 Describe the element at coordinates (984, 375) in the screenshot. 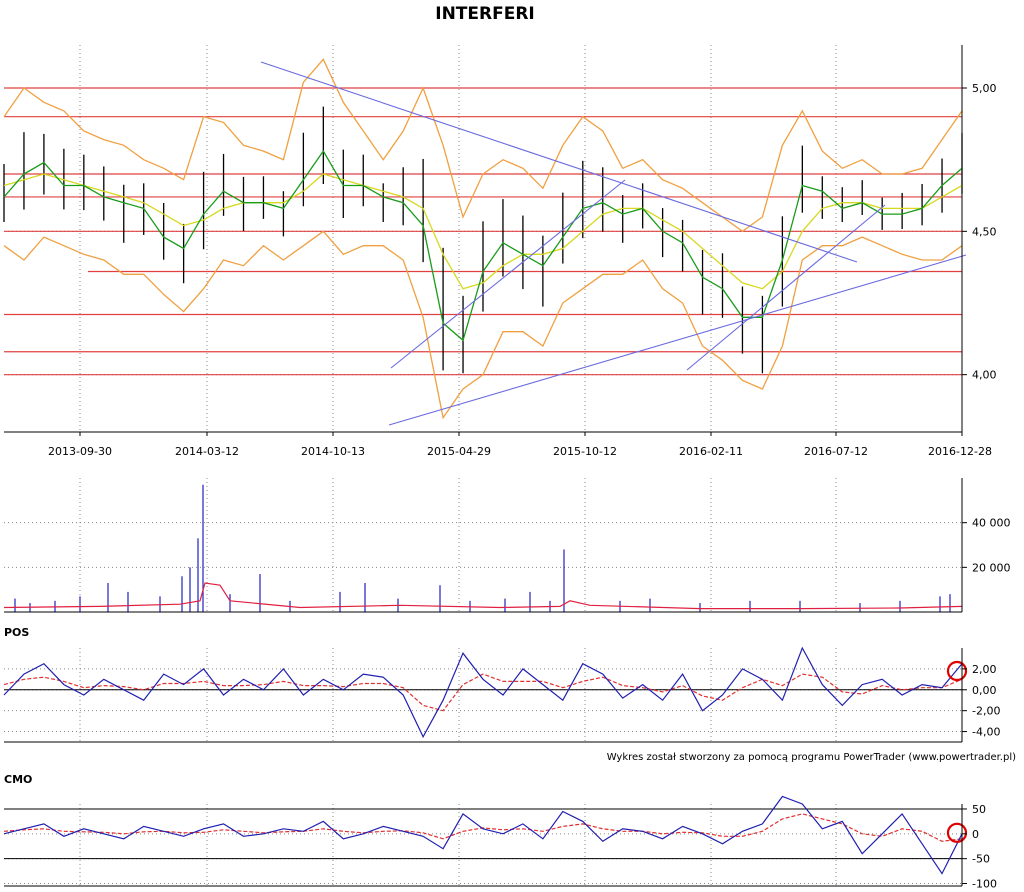

I see `price-y-tick-label-2: 4,00` at that location.